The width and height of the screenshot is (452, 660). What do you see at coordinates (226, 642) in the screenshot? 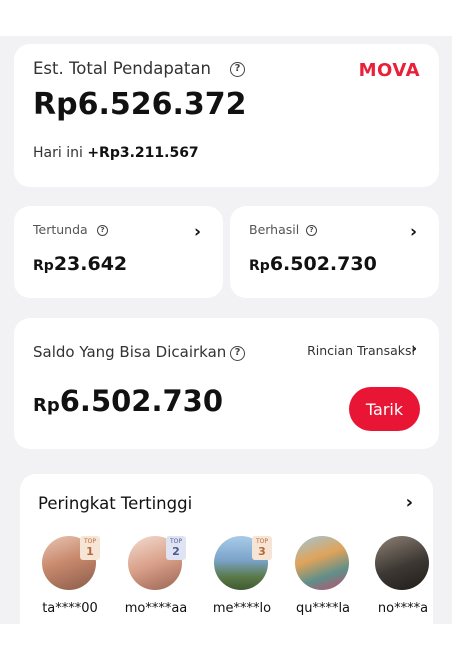
I see `bottom-edge` at bounding box center [226, 642].